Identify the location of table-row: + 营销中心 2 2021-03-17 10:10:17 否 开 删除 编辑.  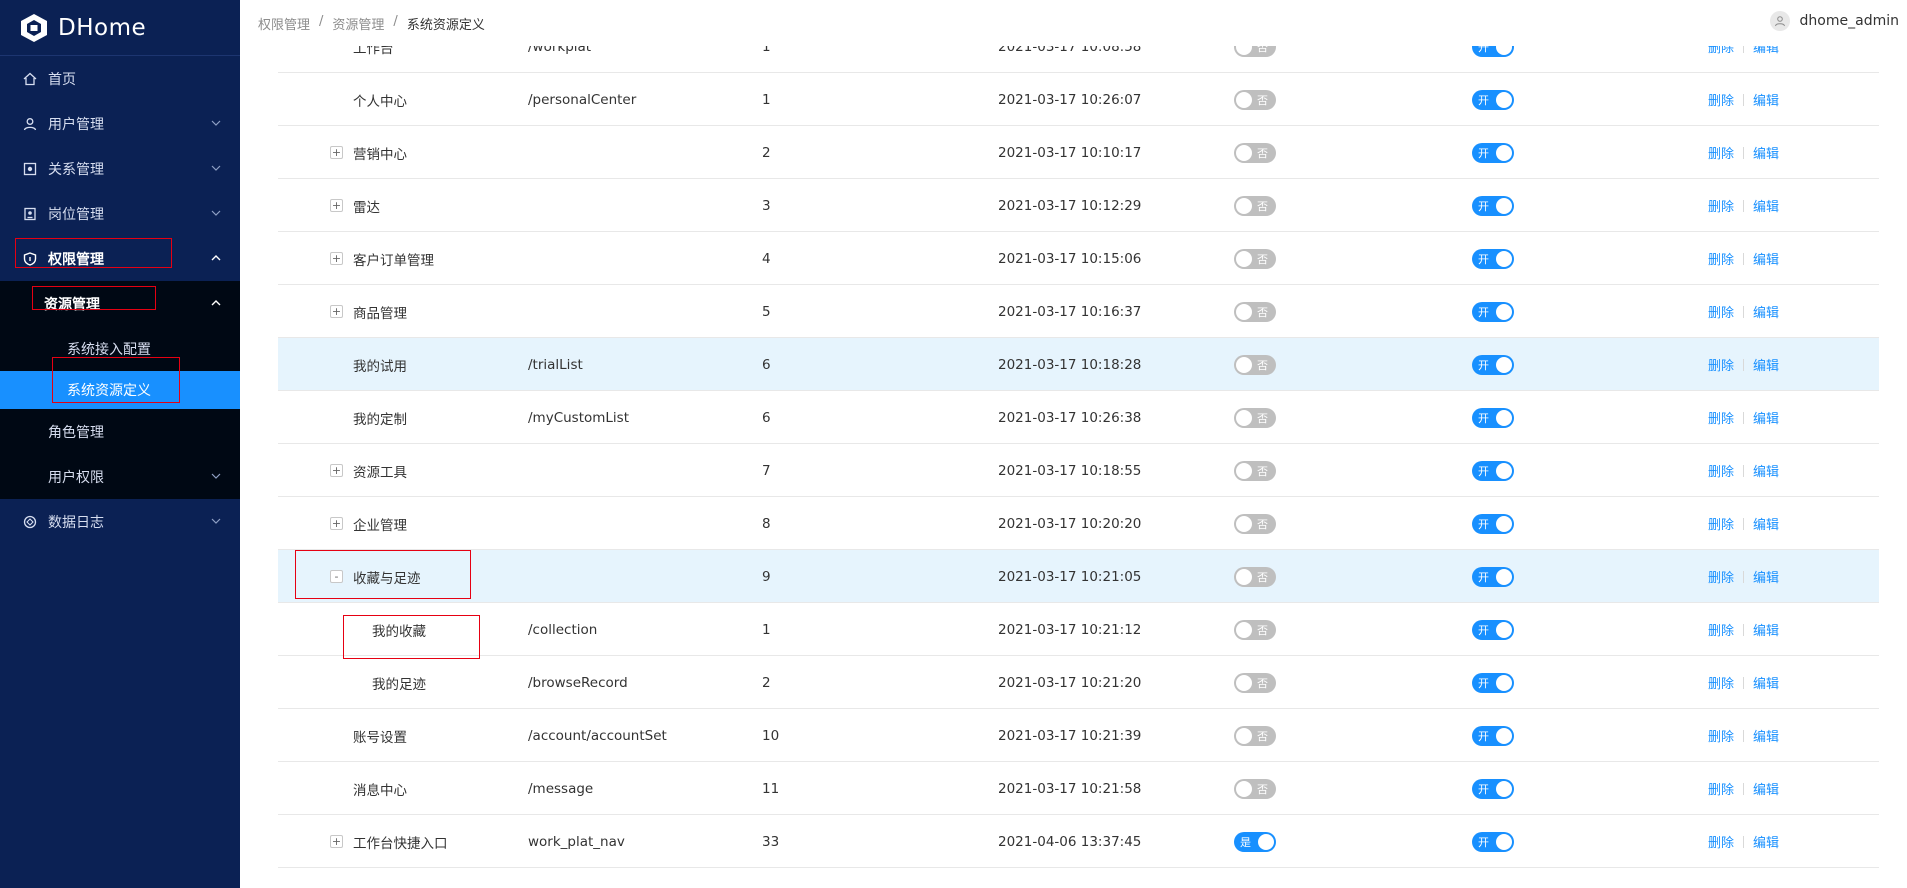
(1078, 152).